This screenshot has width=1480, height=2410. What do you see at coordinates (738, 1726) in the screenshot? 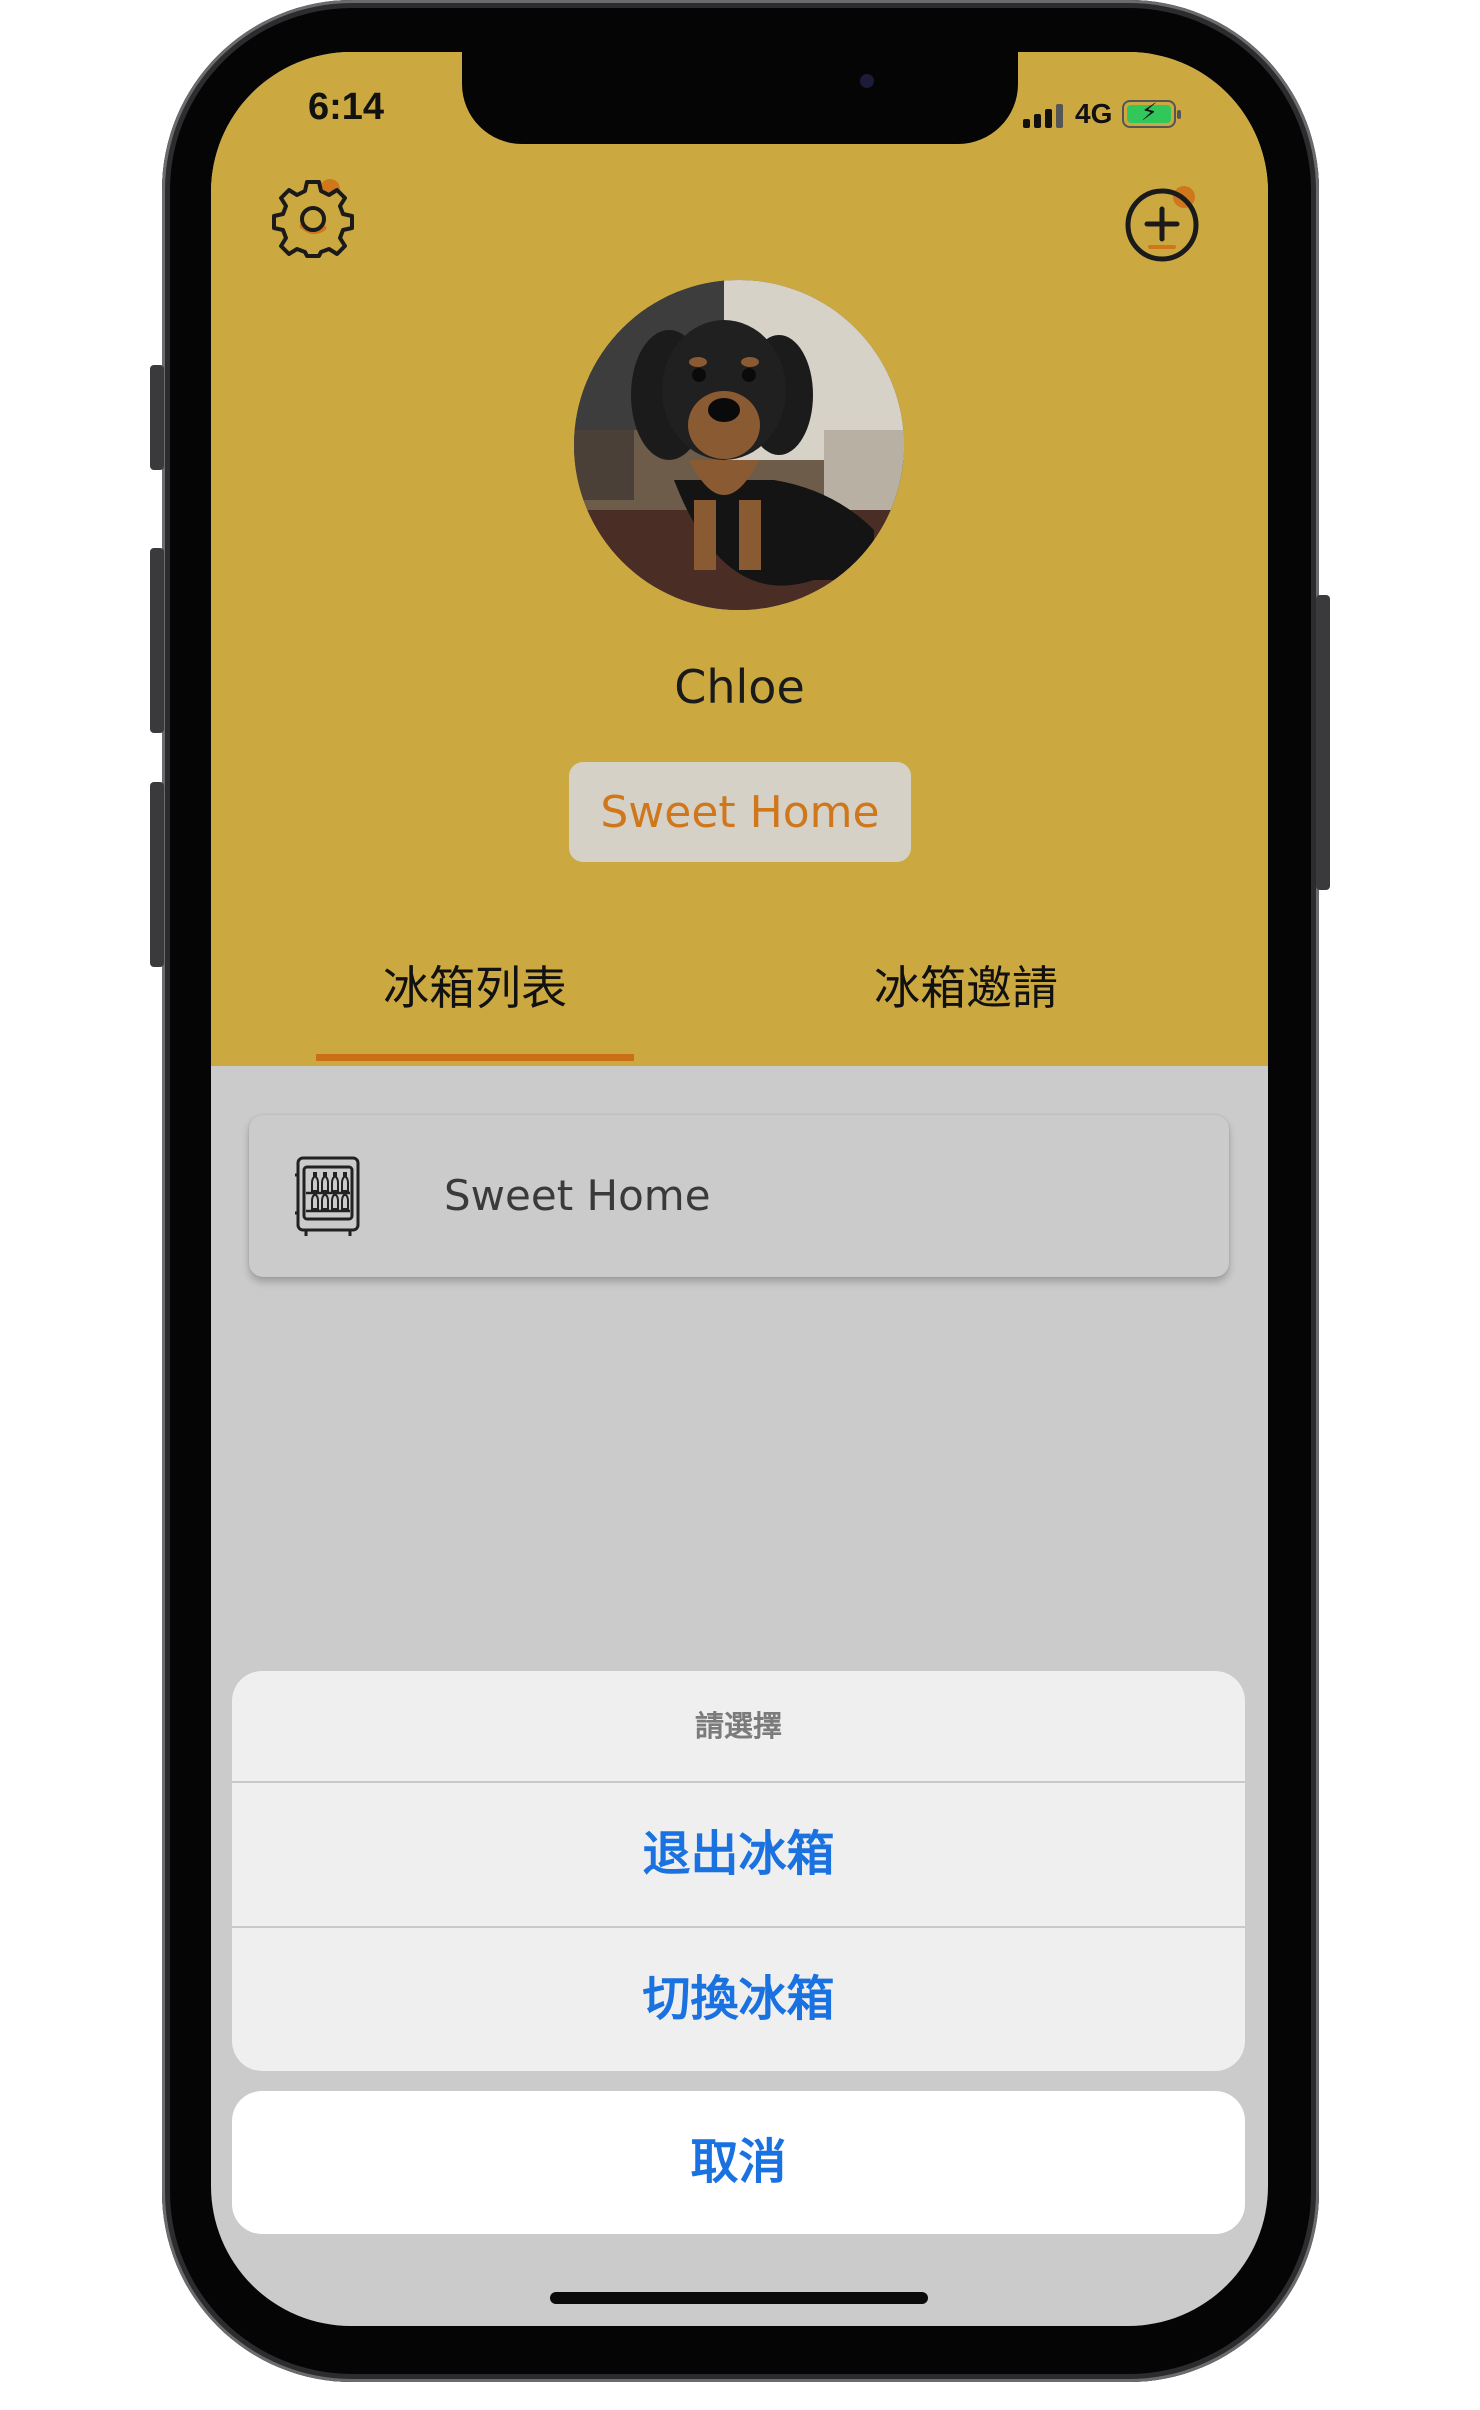
I see `action-sheet-title: 請選擇` at bounding box center [738, 1726].